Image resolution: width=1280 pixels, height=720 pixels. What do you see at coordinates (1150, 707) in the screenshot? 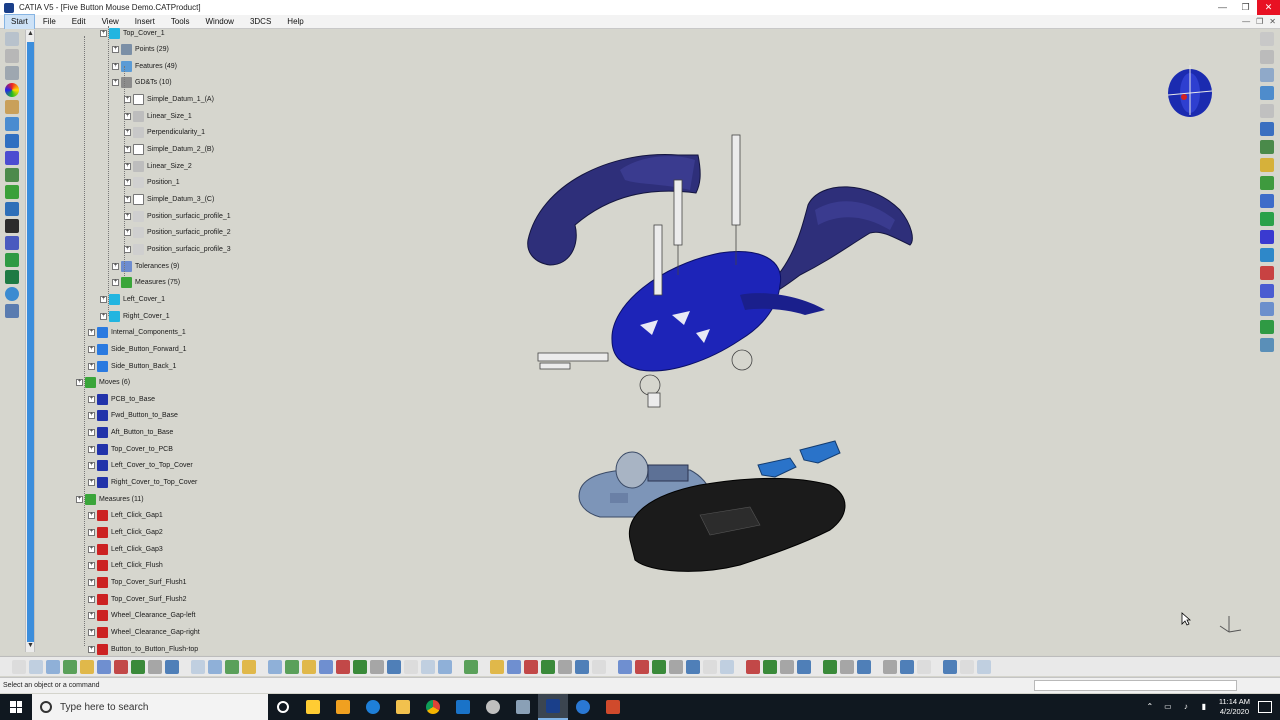
I see `tray-chevron-icon: ⌃` at bounding box center [1150, 707].